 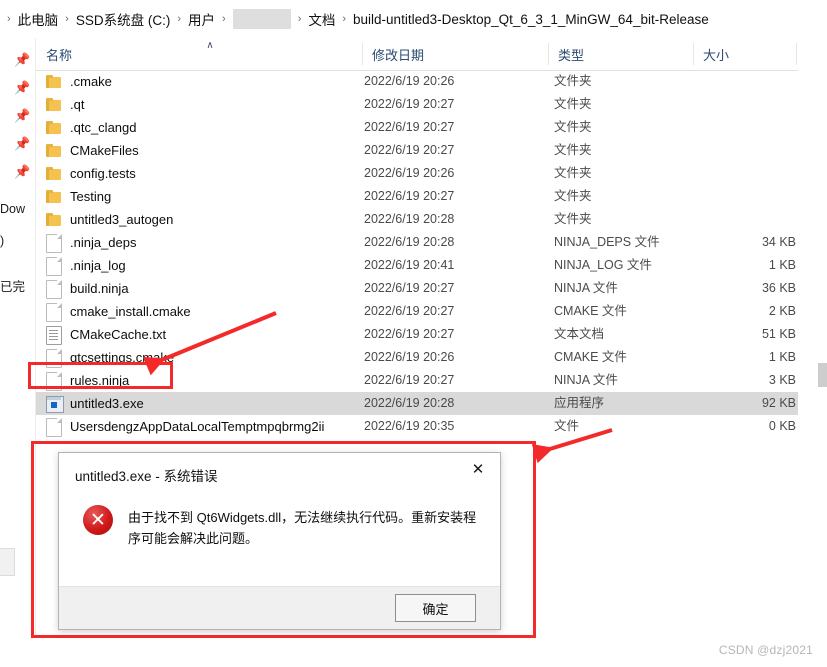 I want to click on breadcrumb-item-this-pc: 此电脑, so click(x=38, y=19).